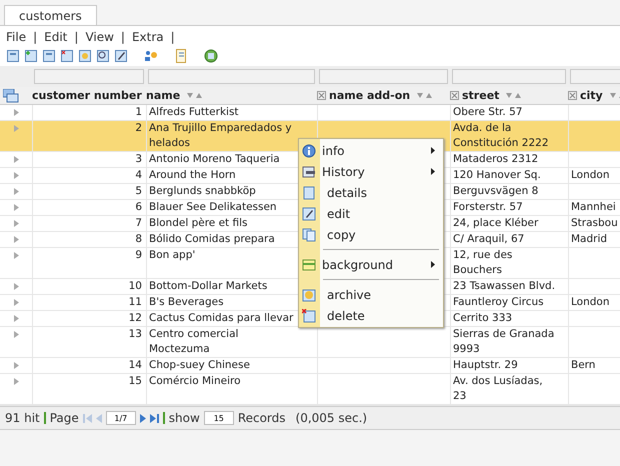  Describe the element at coordinates (135, 318) in the screenshot. I see `table-cell: 12` at that location.